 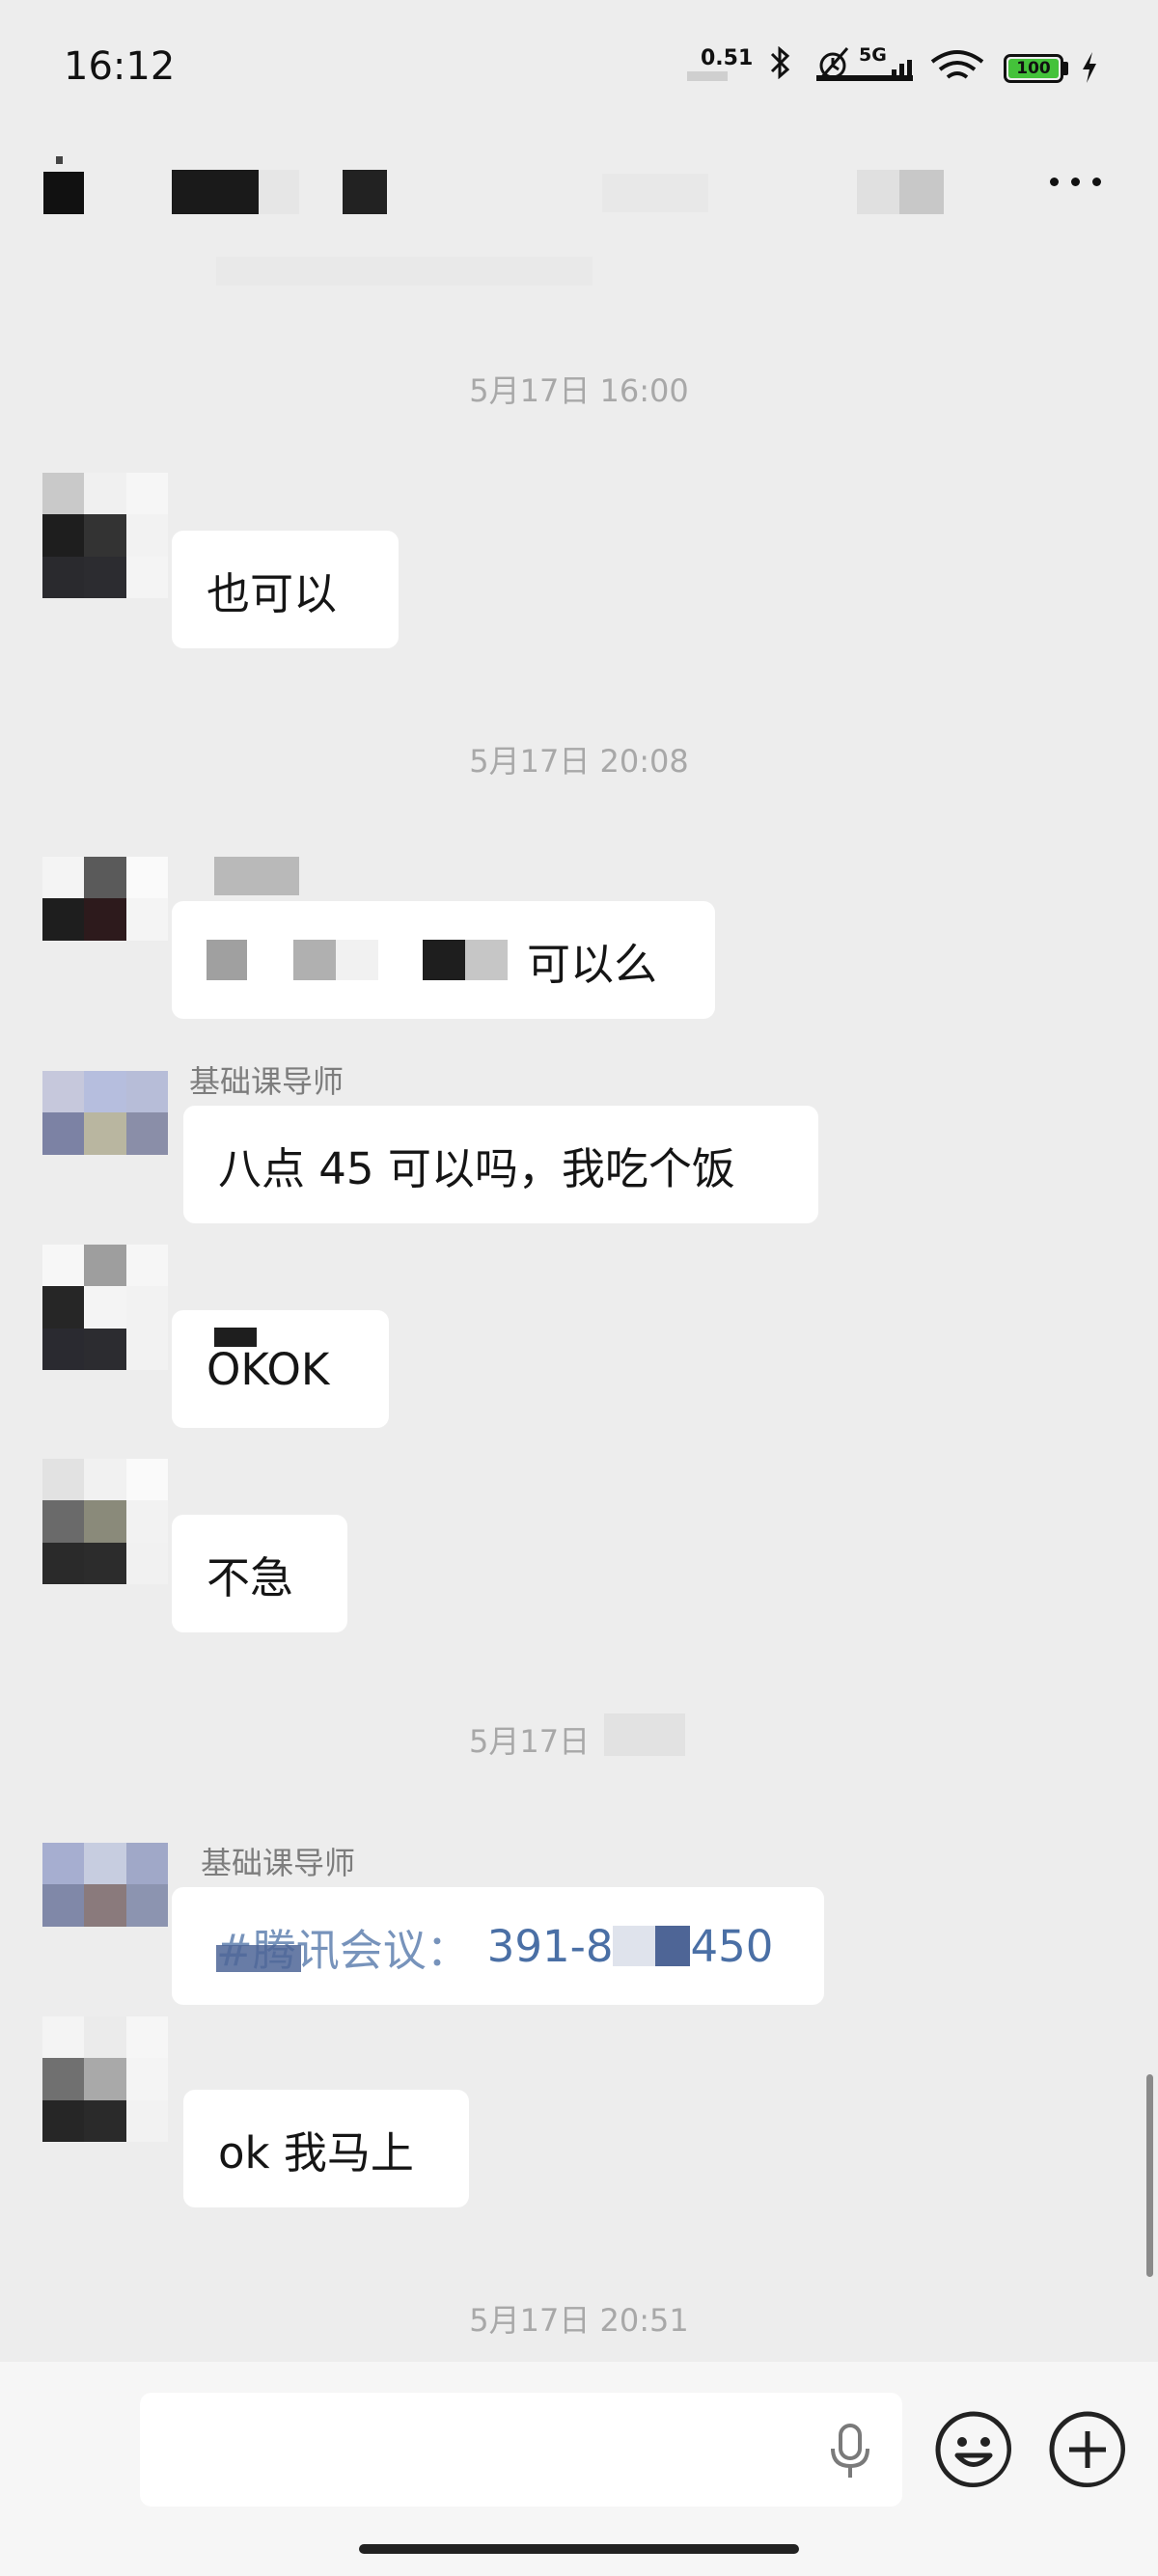 What do you see at coordinates (250, 1577) in the screenshot?
I see `message-text: 不急` at bounding box center [250, 1577].